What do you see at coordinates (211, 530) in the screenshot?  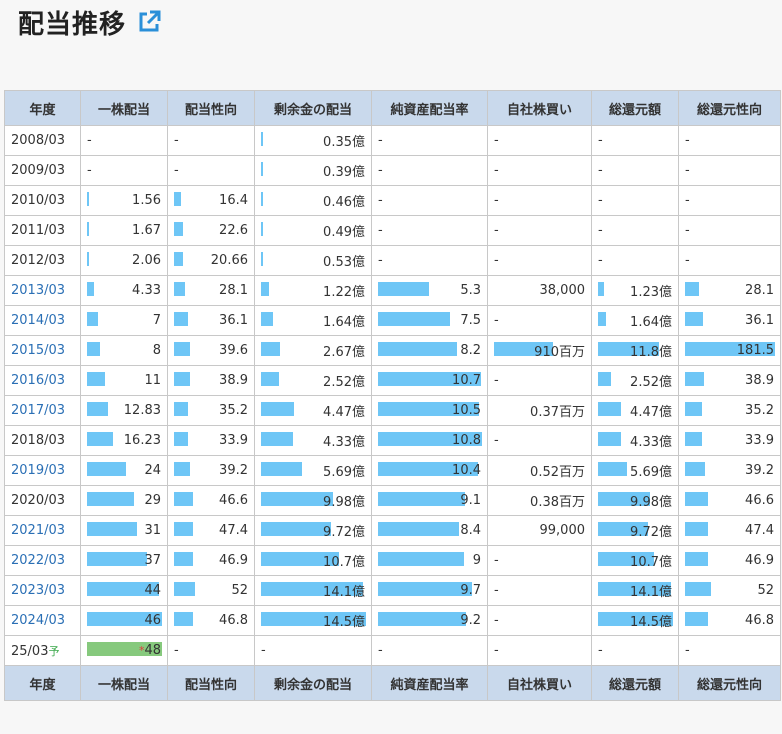 I see `payout-ratio-cell: 47.4` at bounding box center [211, 530].